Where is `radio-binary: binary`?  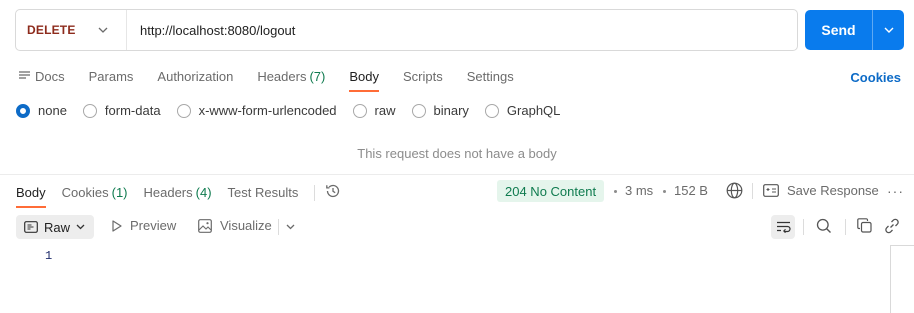 radio-binary: binary is located at coordinates (440, 110).